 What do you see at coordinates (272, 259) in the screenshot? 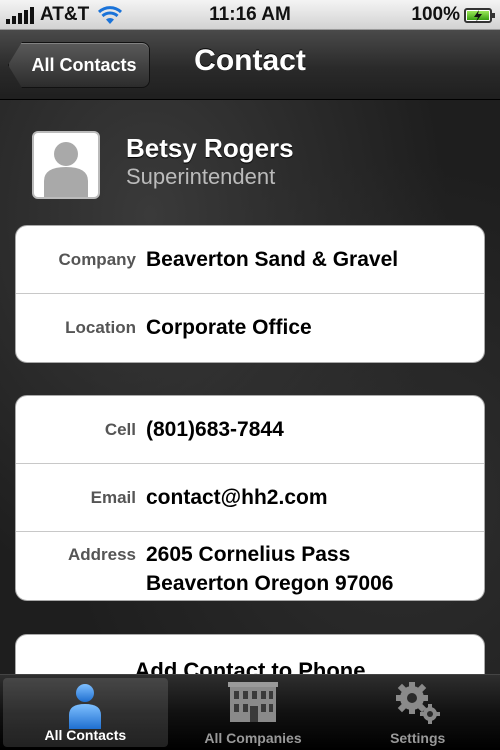
I see `company-value: Beaverton Sand & Gravel` at bounding box center [272, 259].